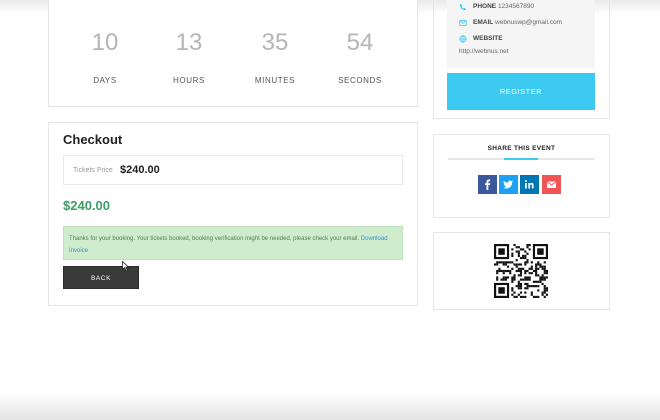  What do you see at coordinates (105, 80) in the screenshot?
I see `countdown-days-label: DAYS` at bounding box center [105, 80].